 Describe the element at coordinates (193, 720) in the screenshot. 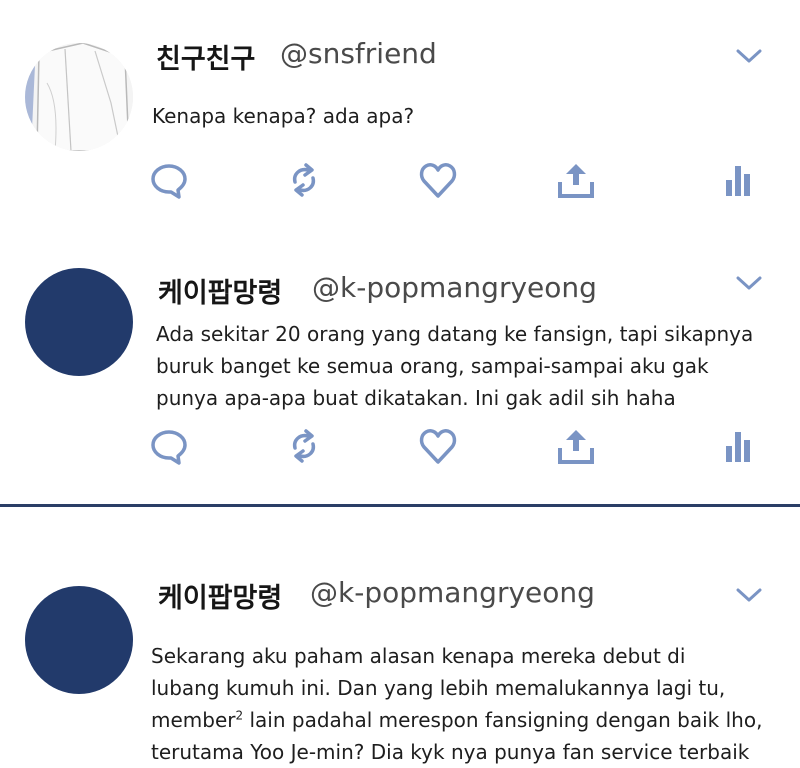

I see `tweet-text-word: member` at that location.